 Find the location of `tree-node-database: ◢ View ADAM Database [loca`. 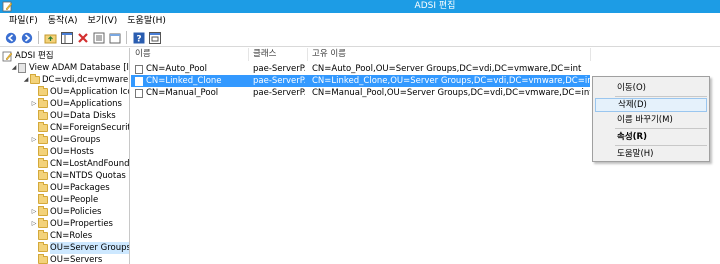

tree-node-database: ◢ View ADAM Database [loca is located at coordinates (69, 68).